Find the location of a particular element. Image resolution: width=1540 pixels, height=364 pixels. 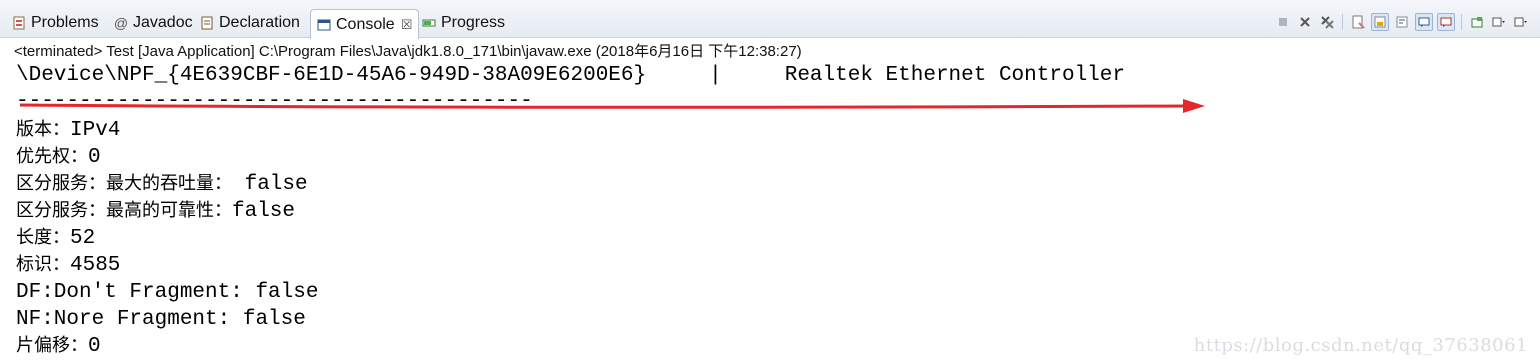

javadoc-icon: @ is located at coordinates (121, 23).